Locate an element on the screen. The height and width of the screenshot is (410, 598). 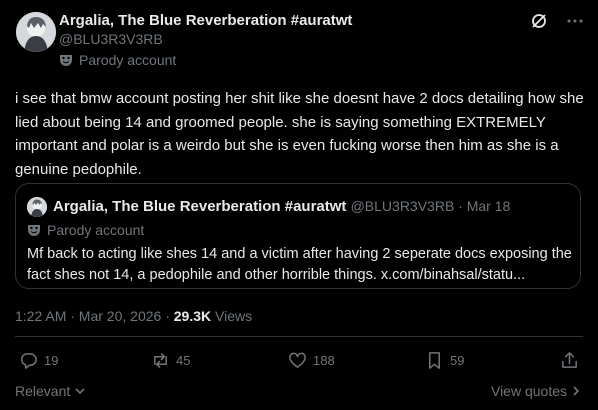
more-options-icon is located at coordinates (575, 21).